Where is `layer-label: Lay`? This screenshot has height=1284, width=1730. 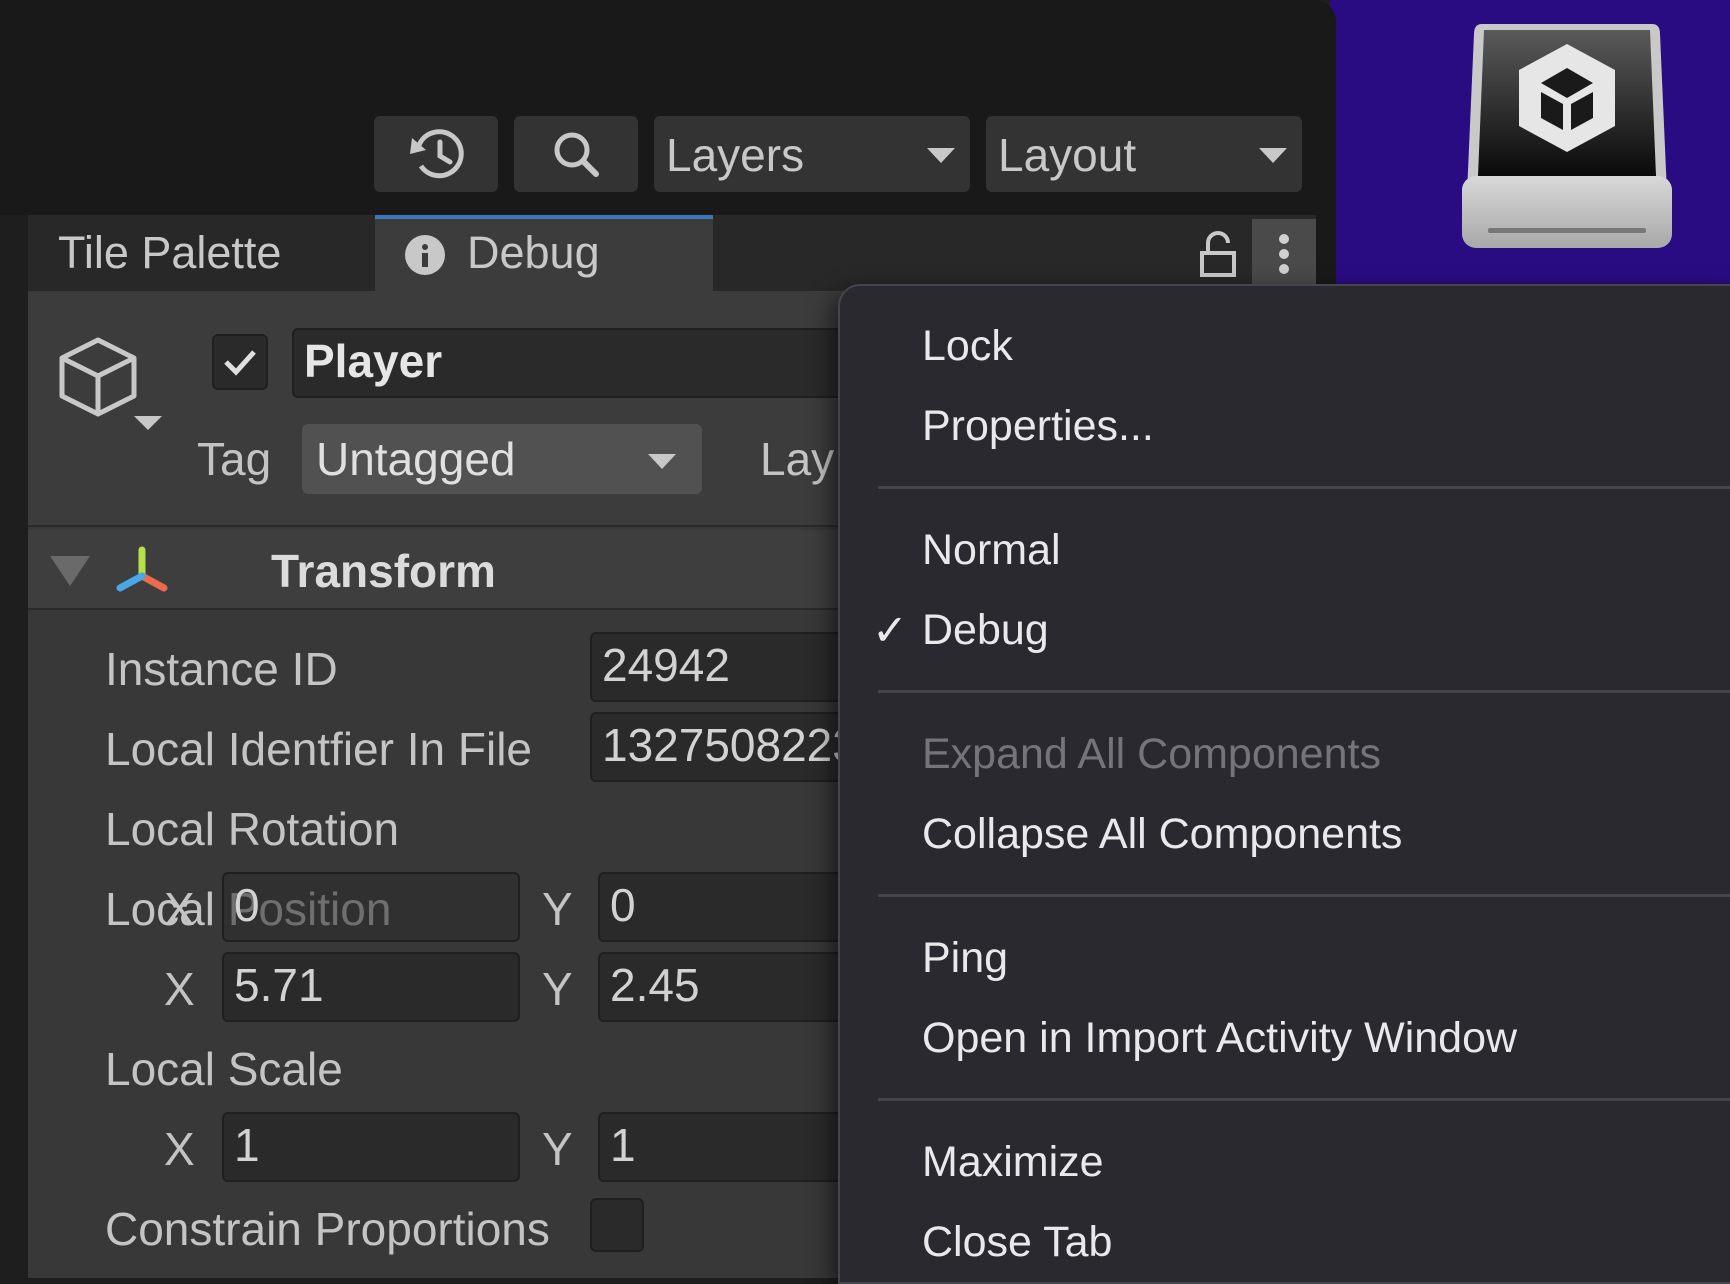
layer-label: Lay is located at coordinates (797, 459).